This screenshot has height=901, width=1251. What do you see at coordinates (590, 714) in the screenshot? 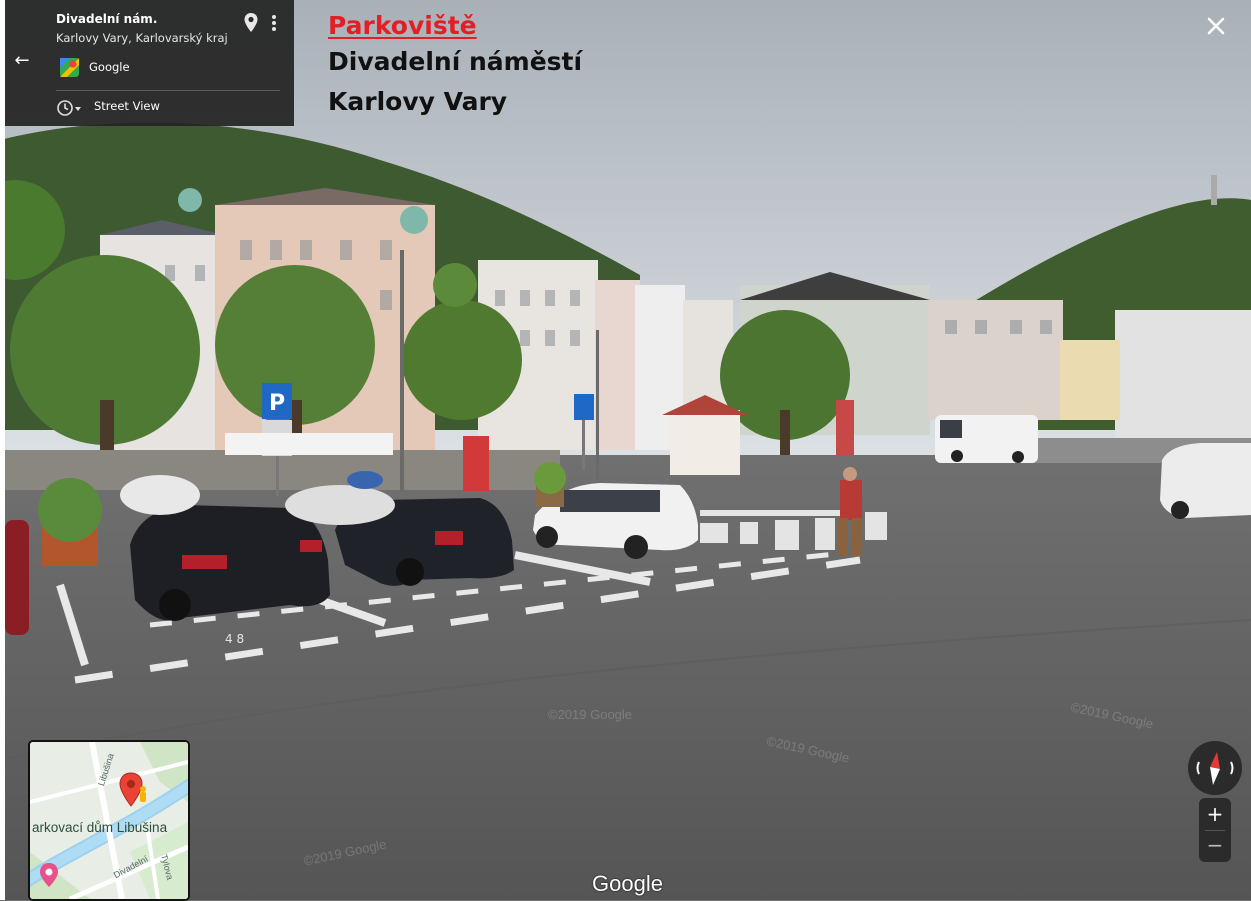
I see `copyright-watermark: ©2019 Google` at bounding box center [590, 714].